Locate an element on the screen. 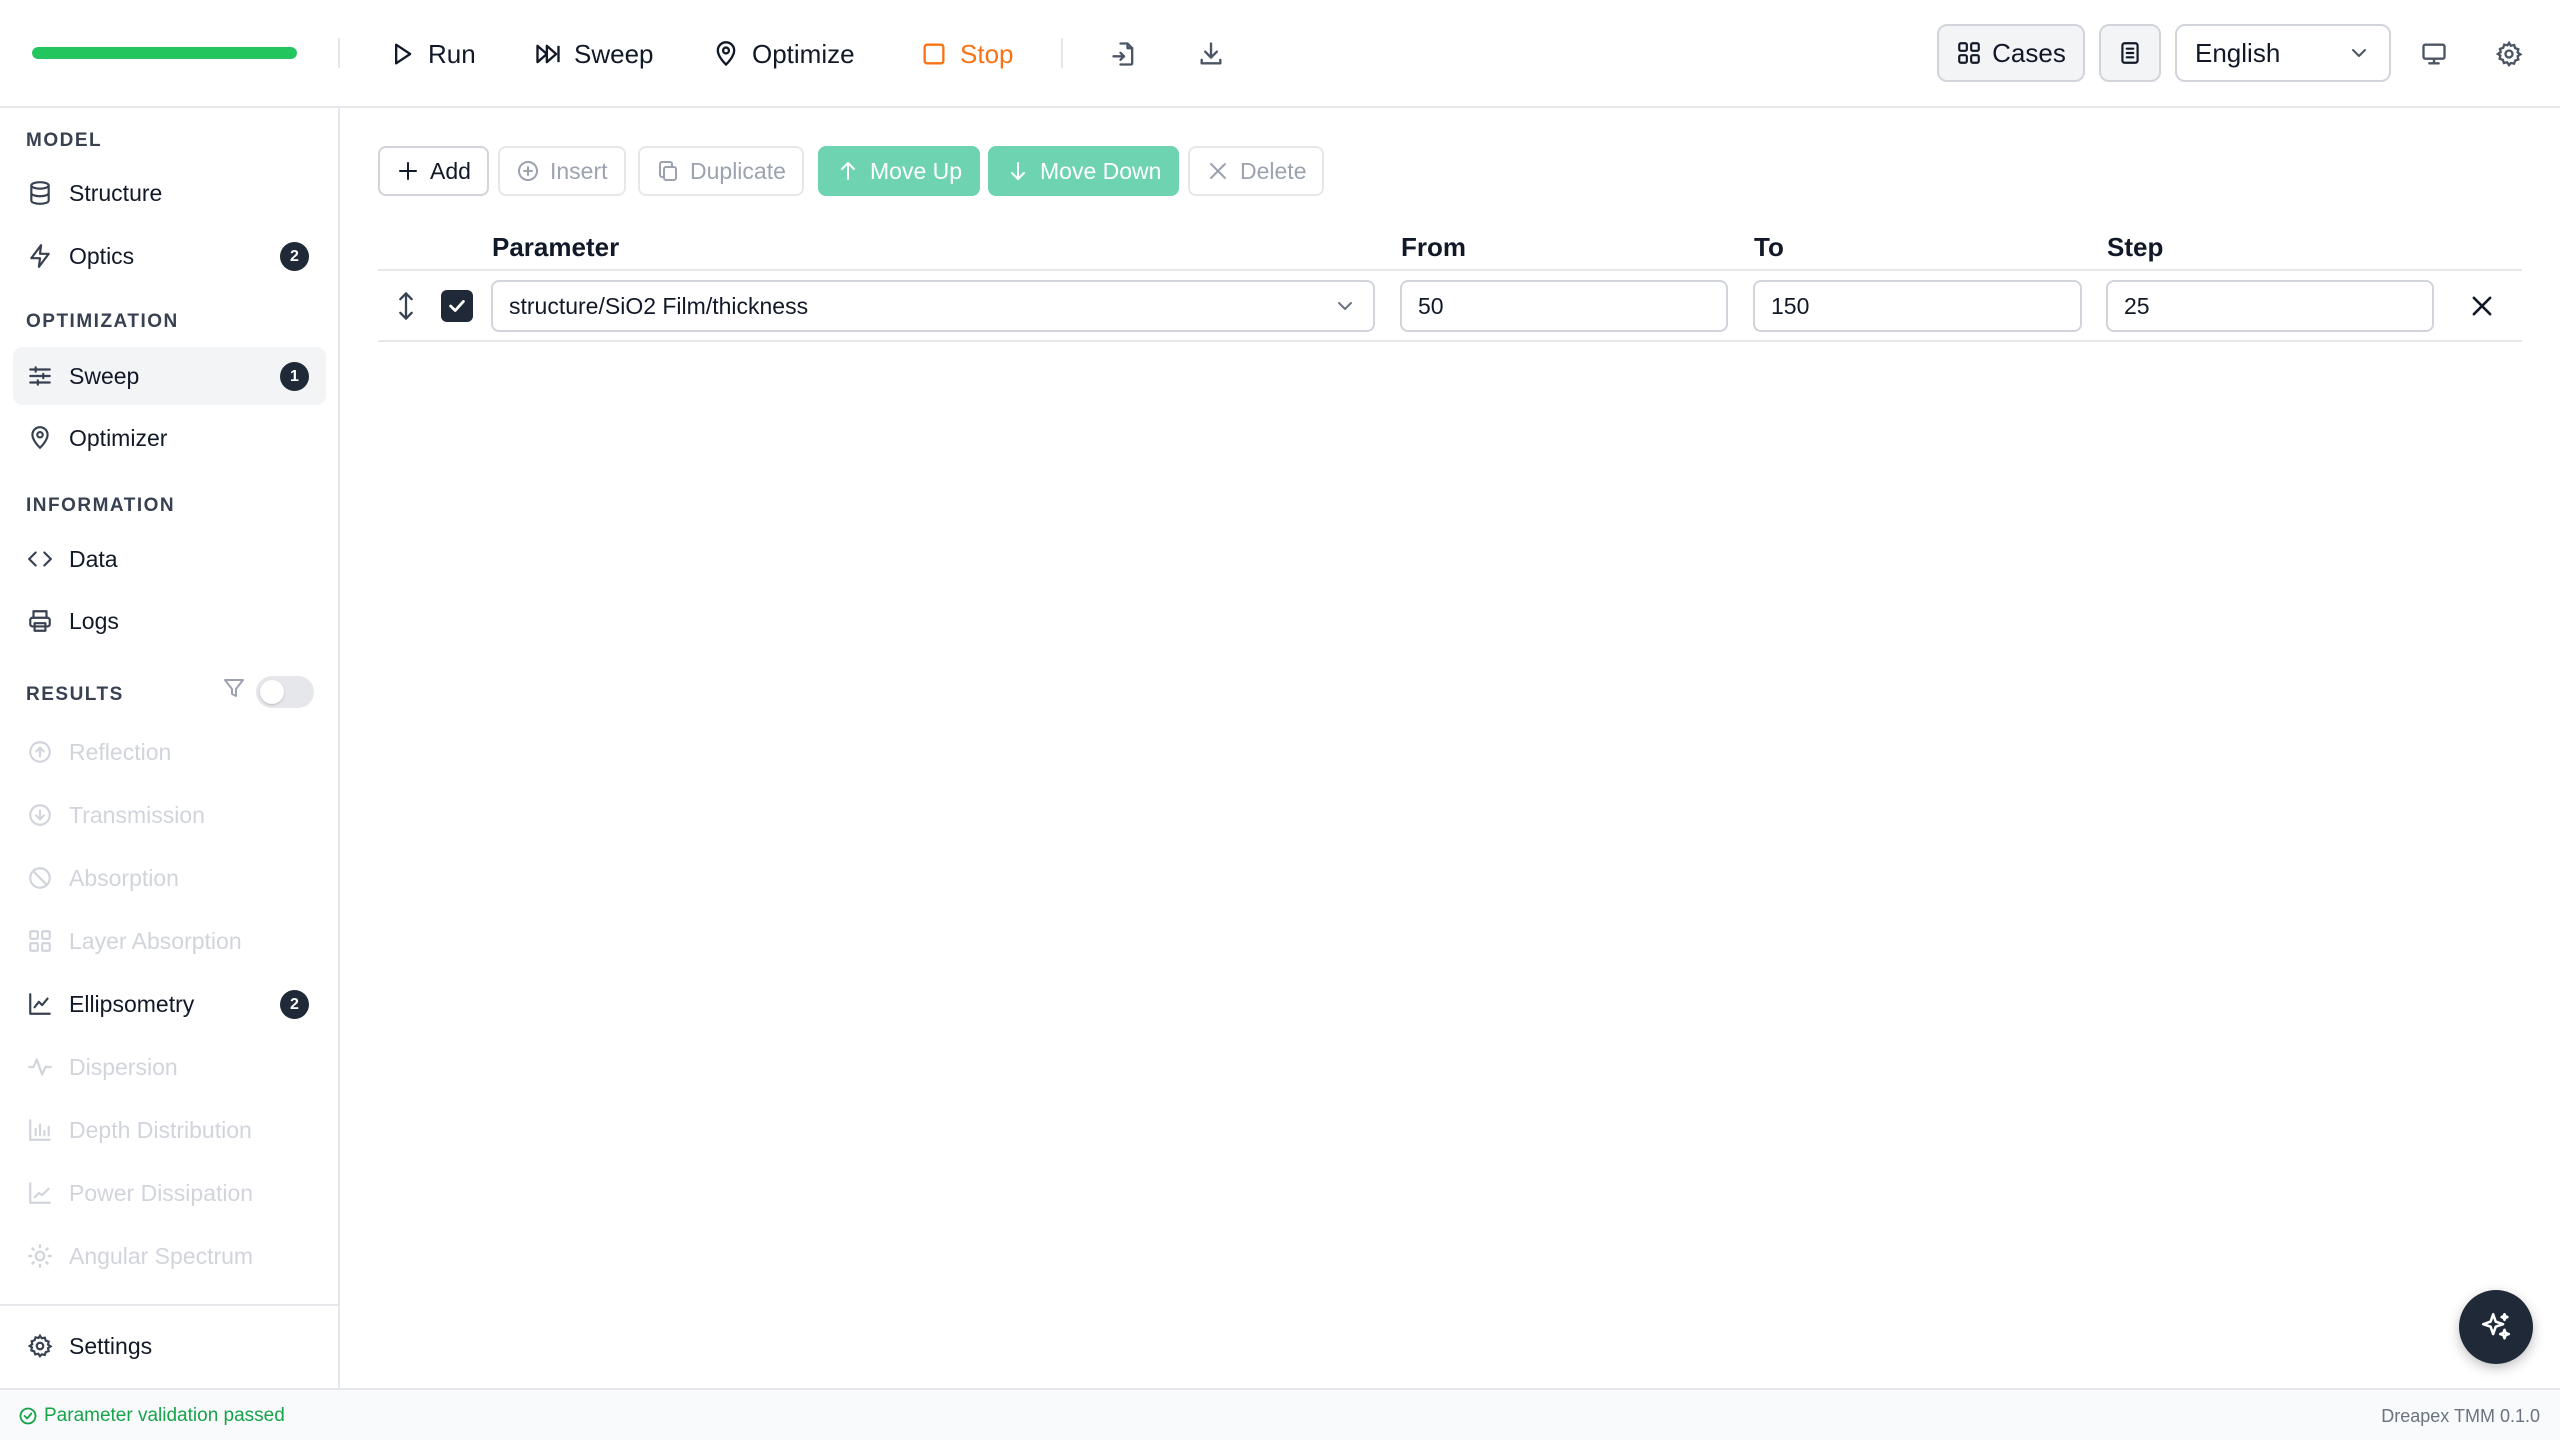 Image resolution: width=2560 pixels, height=1440 pixels. sweep-button: Sweep is located at coordinates (594, 54).